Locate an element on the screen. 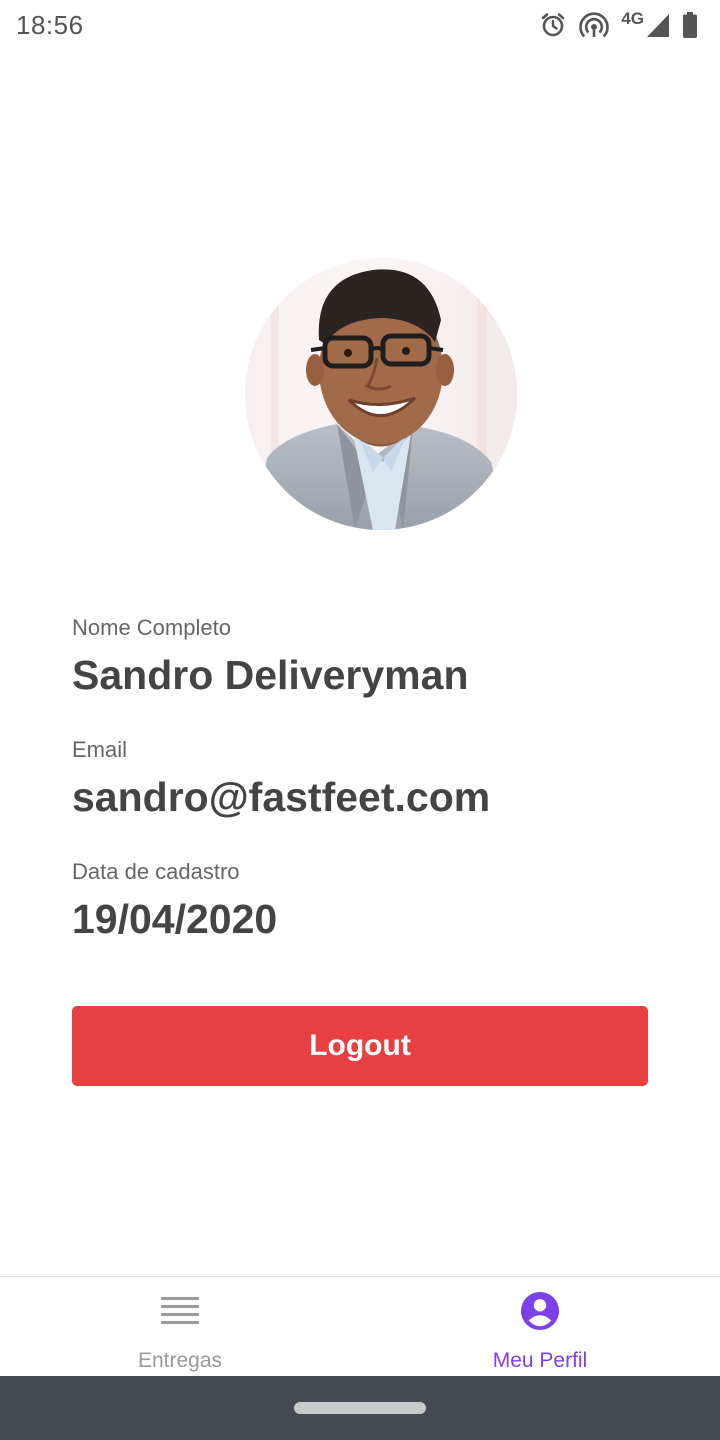  logout-button: Logout is located at coordinates (360, 1046).